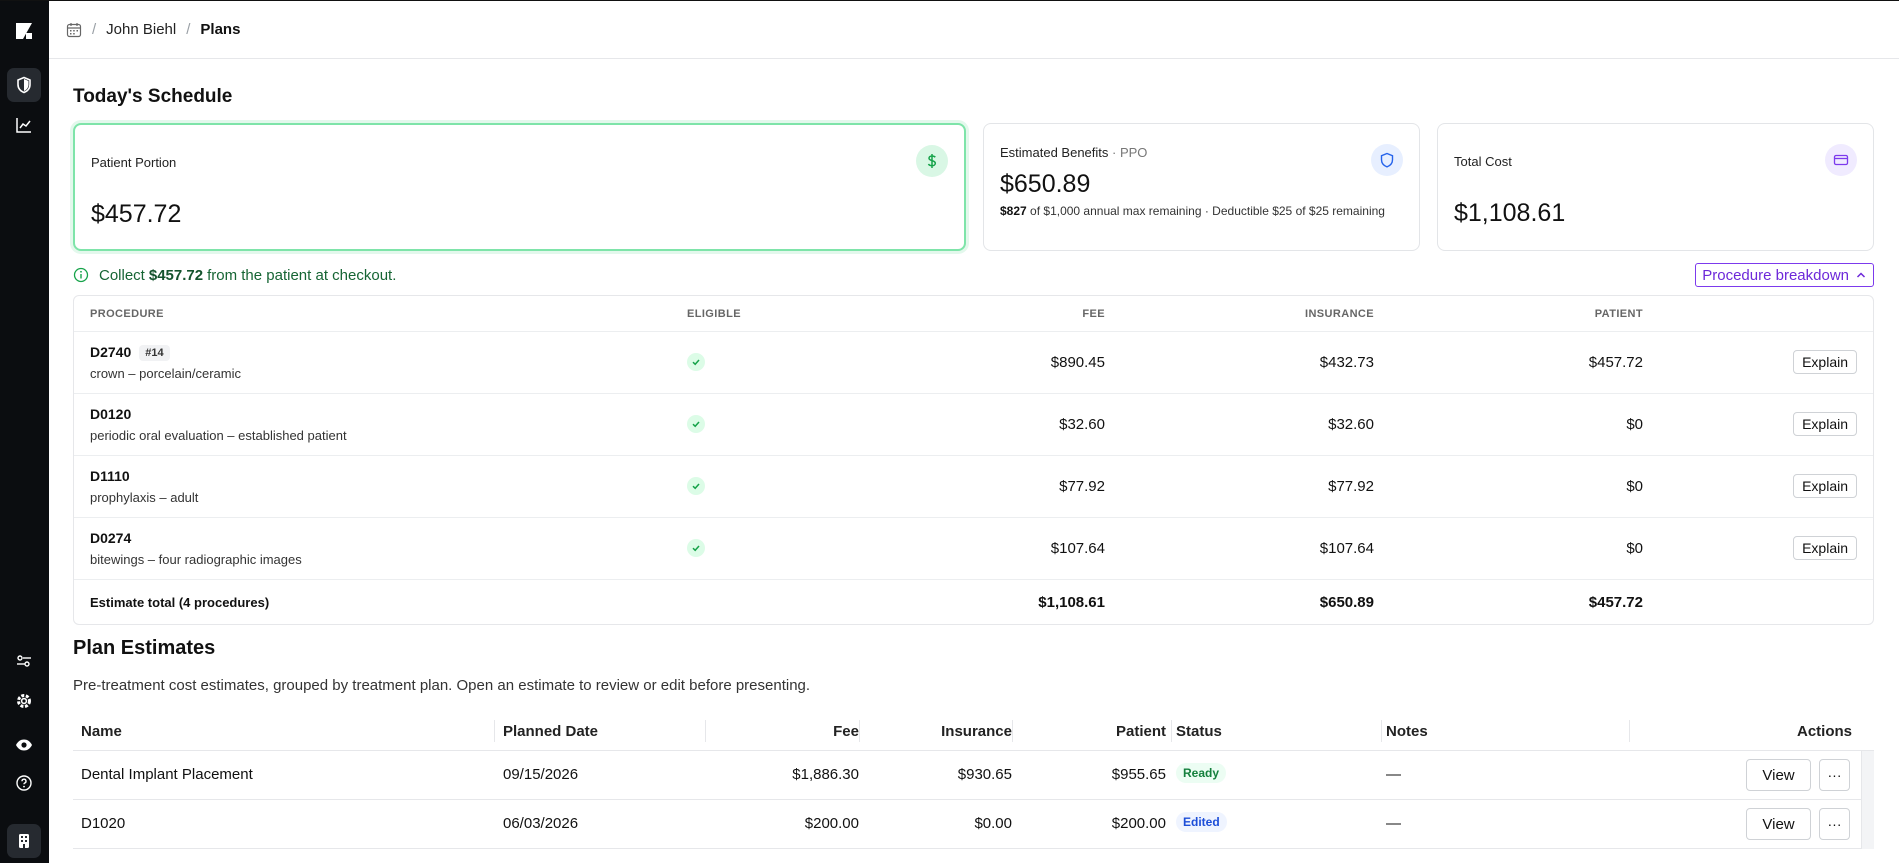  What do you see at coordinates (1346, 548) in the screenshot?
I see `procedure-insurance: $107.64` at bounding box center [1346, 548].